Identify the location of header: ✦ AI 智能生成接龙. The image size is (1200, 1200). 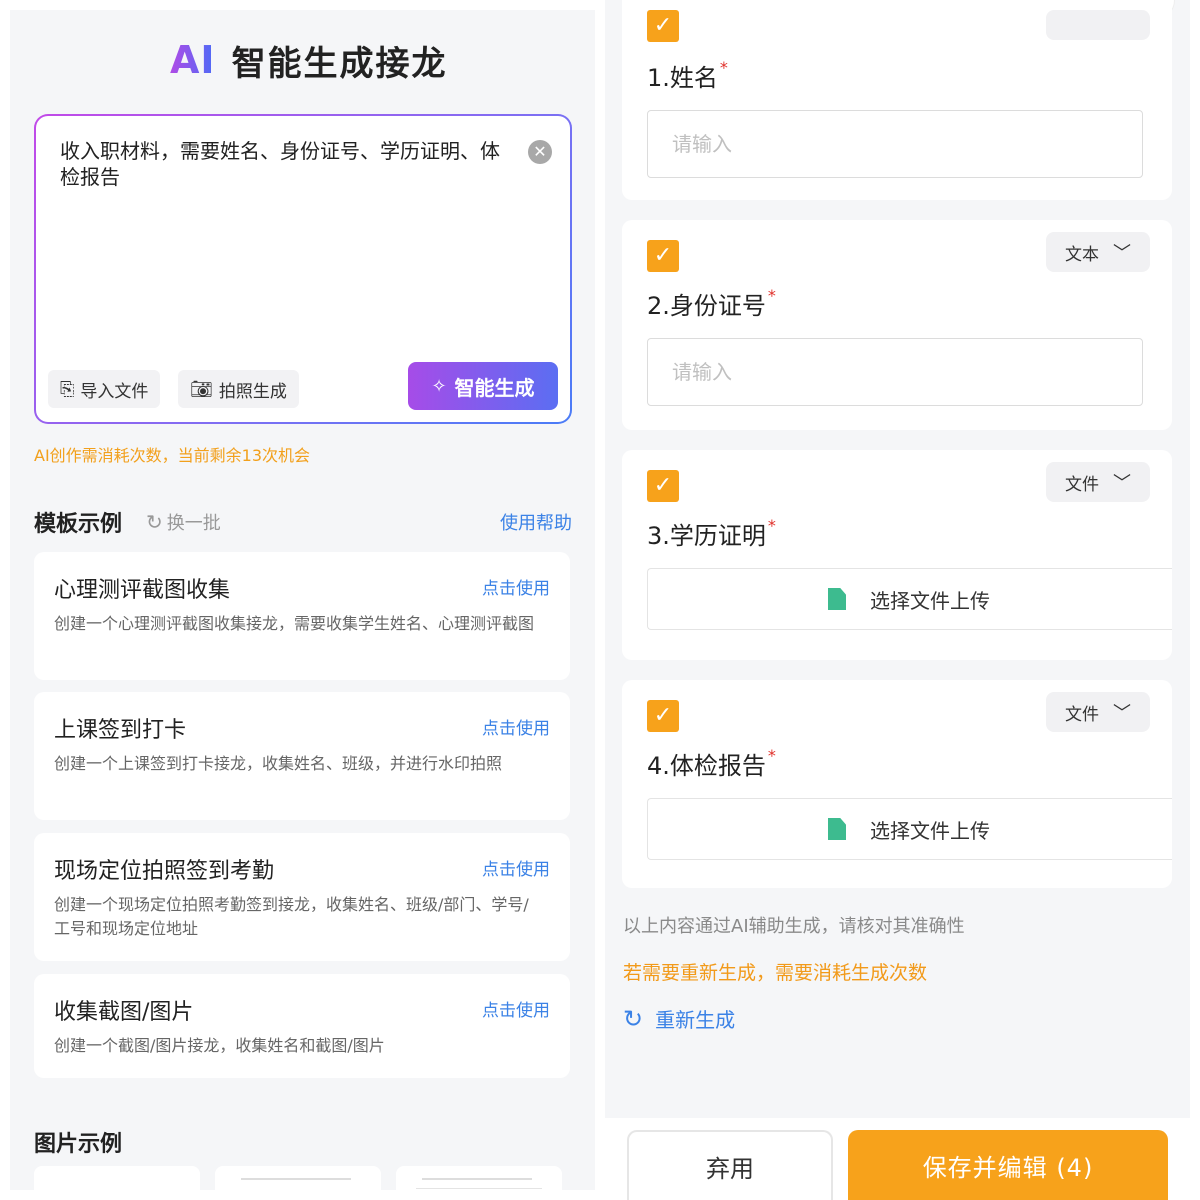
(309, 60).